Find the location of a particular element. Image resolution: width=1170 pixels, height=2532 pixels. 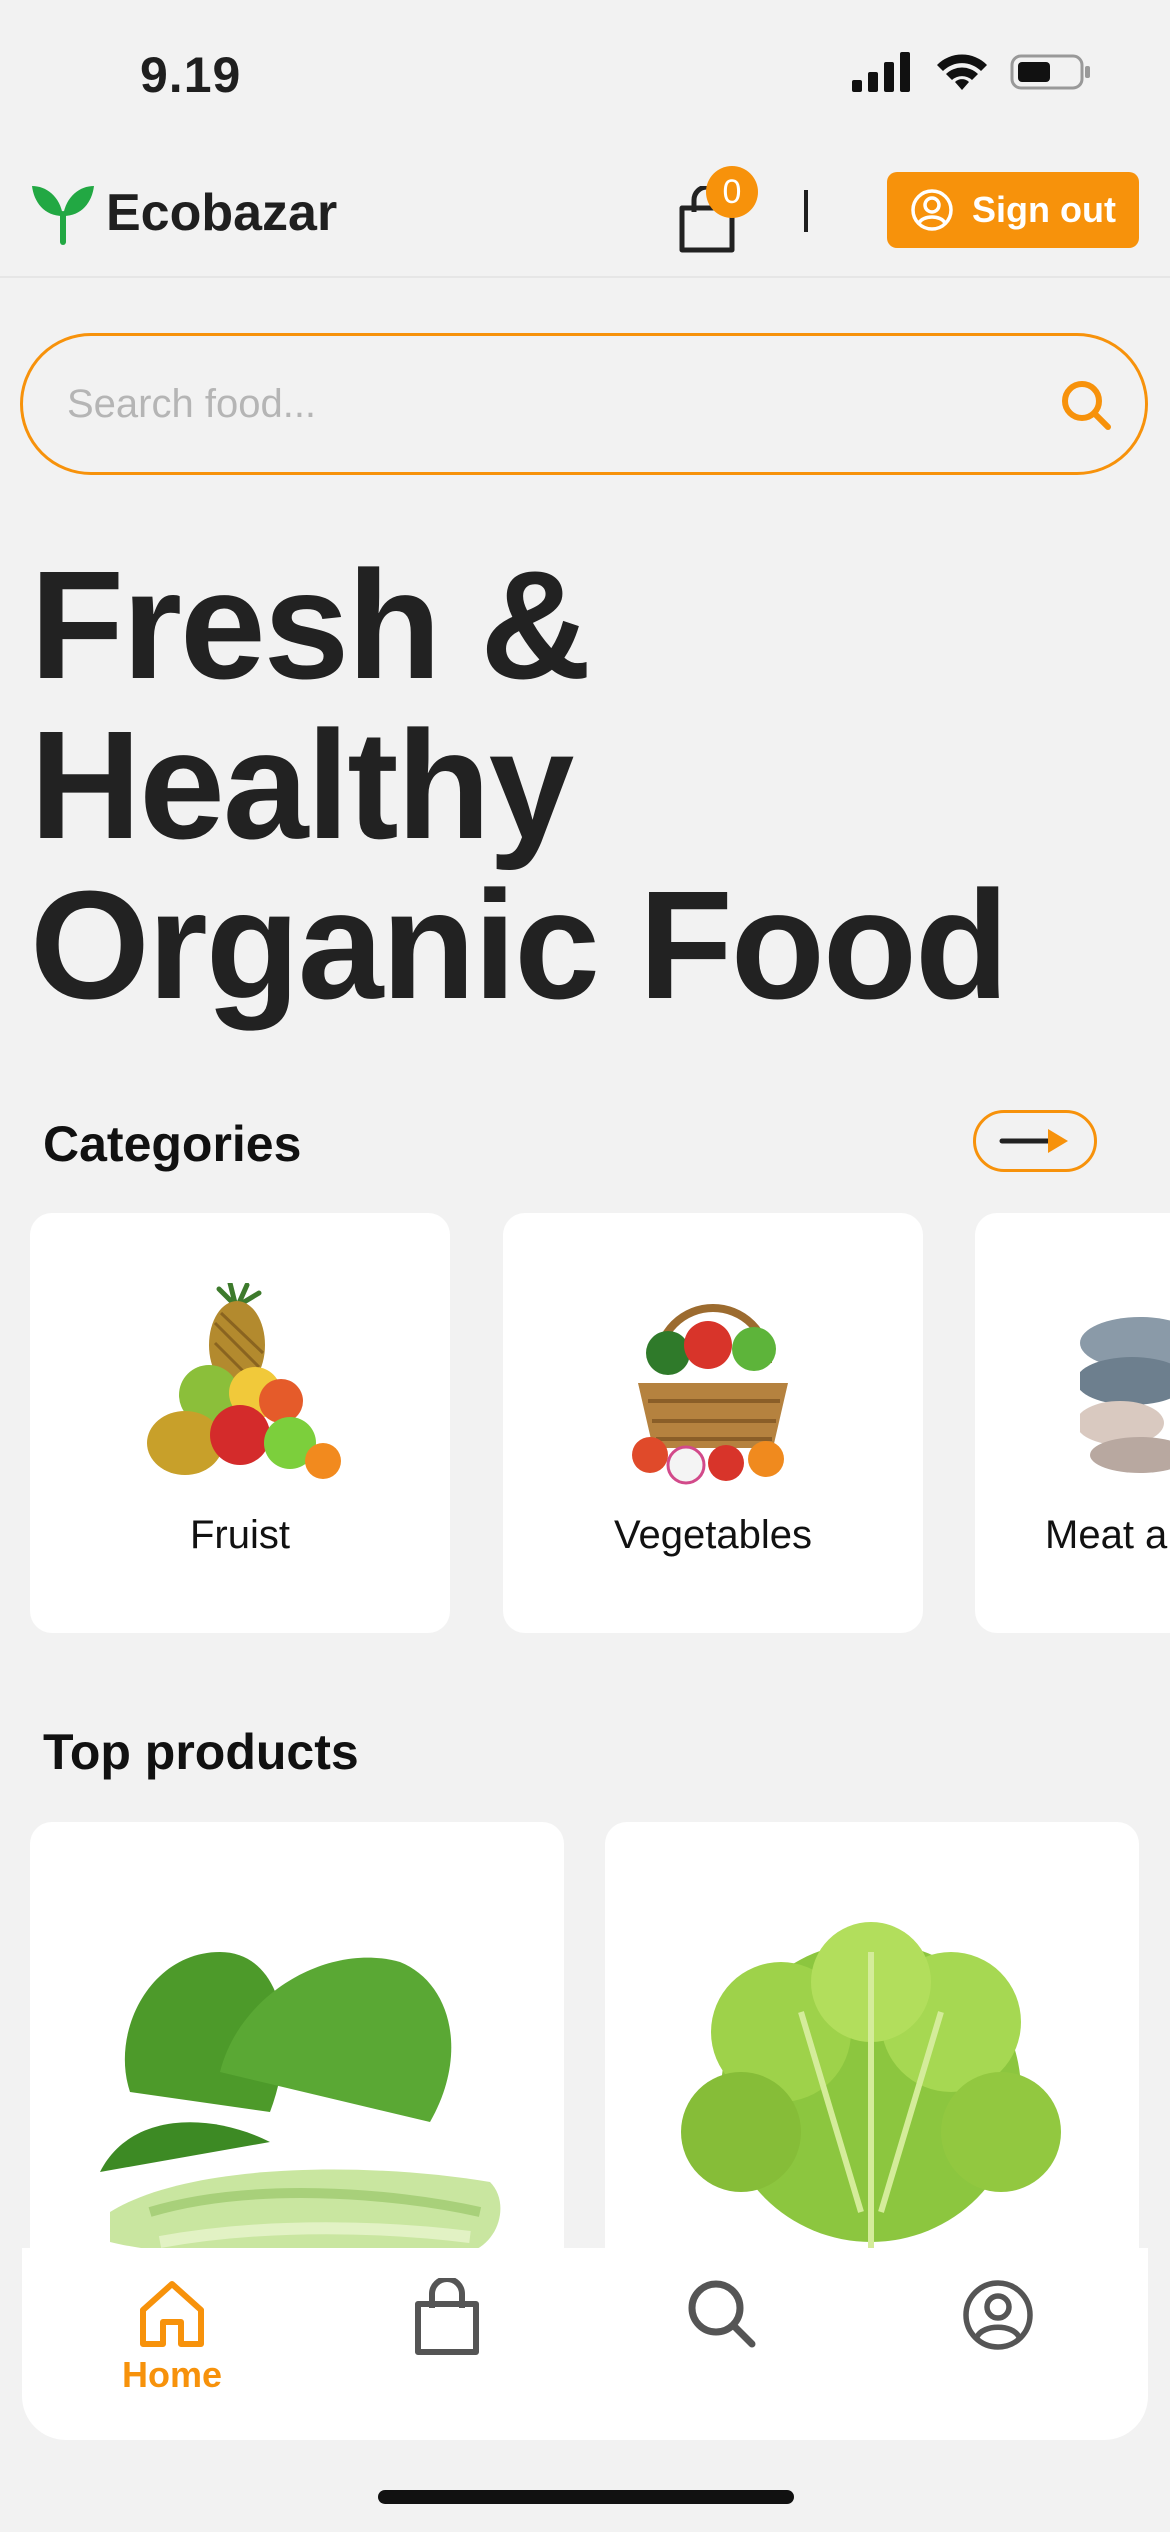

app-header: Ecobazar 0 Sign out is located at coordinates (585, 214).